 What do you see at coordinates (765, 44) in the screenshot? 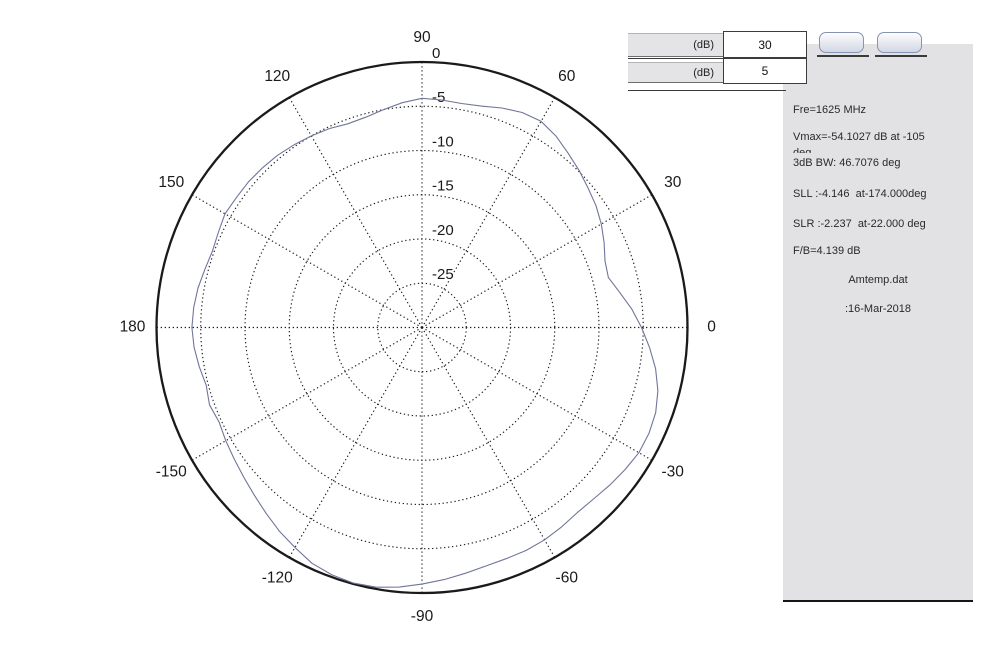
I see `scale-db-input` at bounding box center [765, 44].